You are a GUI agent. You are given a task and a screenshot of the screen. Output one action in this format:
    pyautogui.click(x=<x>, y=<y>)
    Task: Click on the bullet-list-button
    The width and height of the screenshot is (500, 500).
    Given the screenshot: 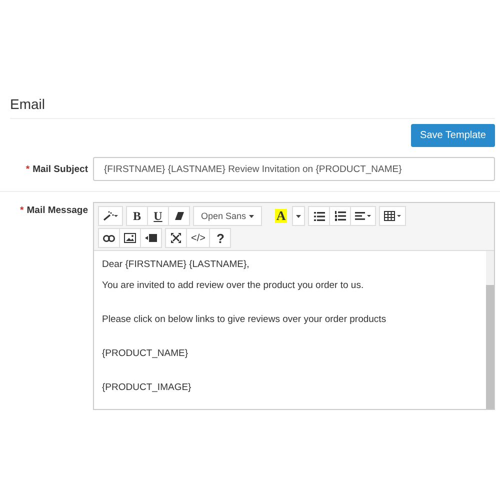 What is the action you would take?
    pyautogui.click(x=319, y=216)
    